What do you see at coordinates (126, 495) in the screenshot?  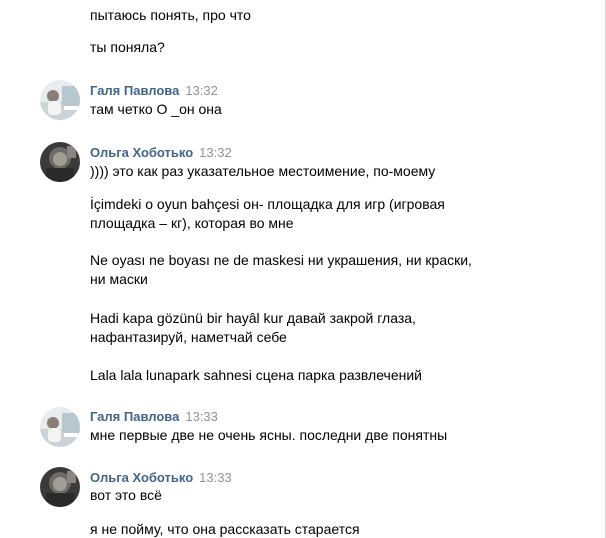 I see `message-line: вот это всё` at bounding box center [126, 495].